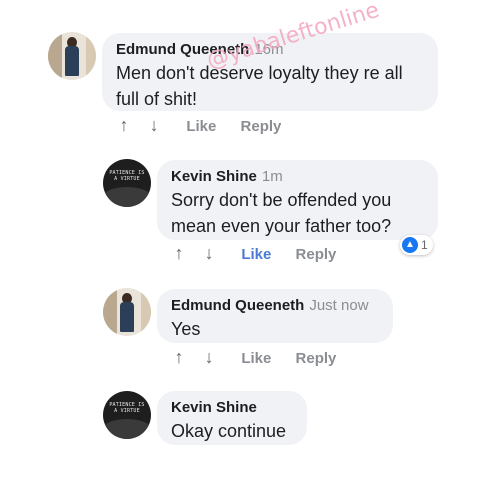  I want to click on comment-text-line: Sorry don't be offended you, so click(281, 200).